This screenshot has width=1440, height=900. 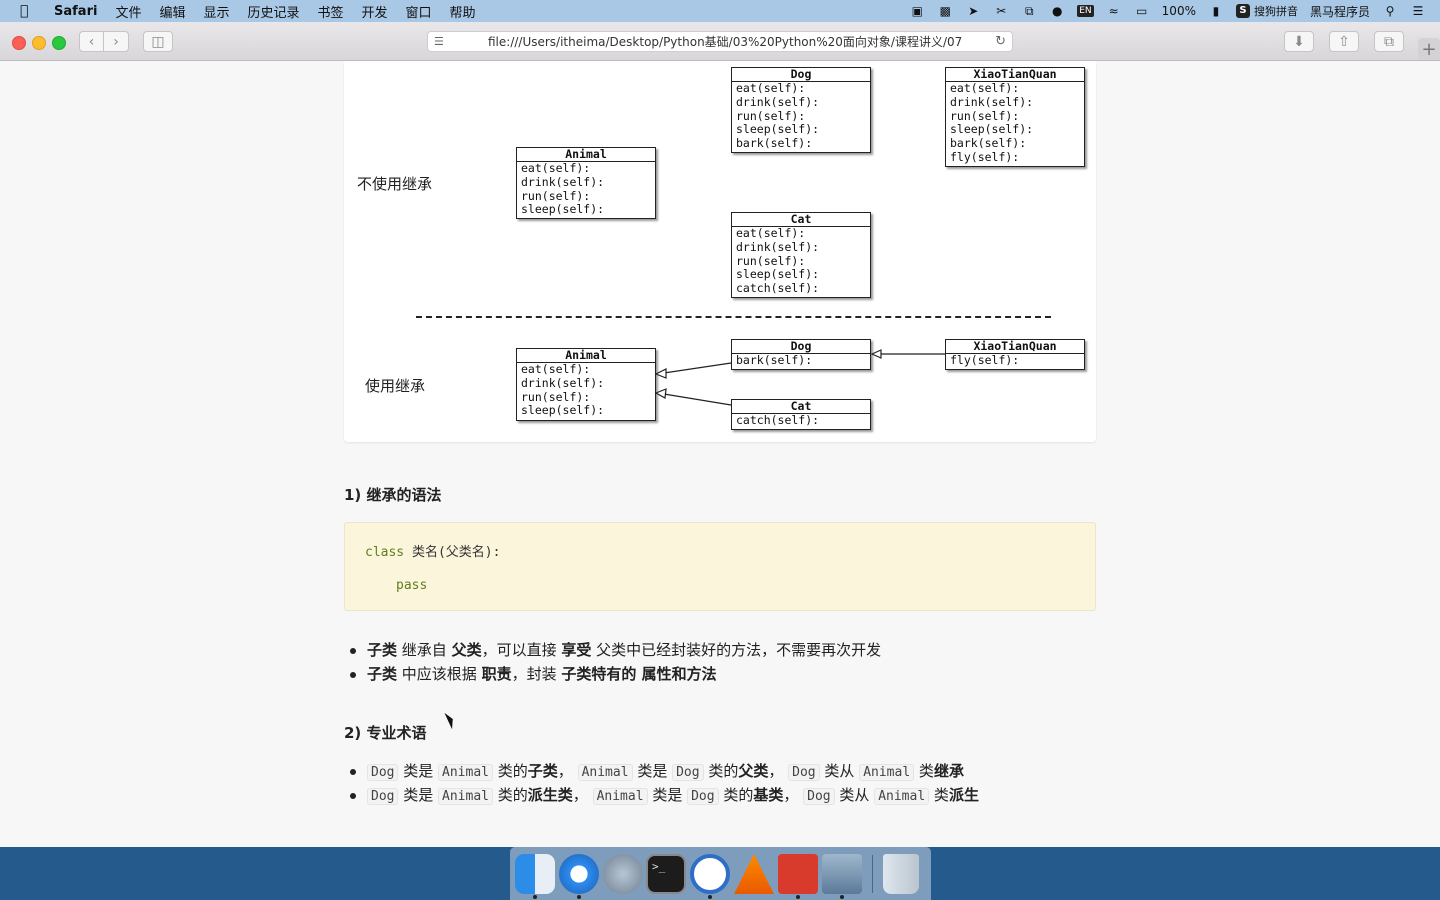 I want to click on notification-center-icon: ☰, so click(x=1418, y=11).